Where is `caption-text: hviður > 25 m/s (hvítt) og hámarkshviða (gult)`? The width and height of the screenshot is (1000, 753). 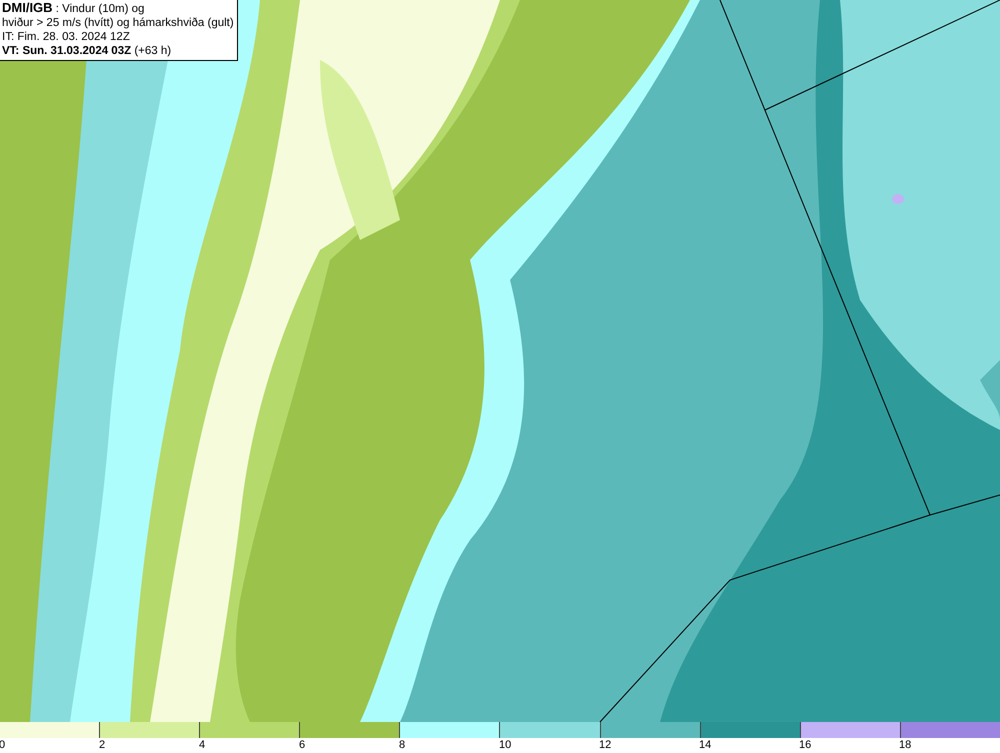
caption-text: hviður > 25 m/s (hvítt) og hámarkshviða (gult) is located at coordinates (118, 23).